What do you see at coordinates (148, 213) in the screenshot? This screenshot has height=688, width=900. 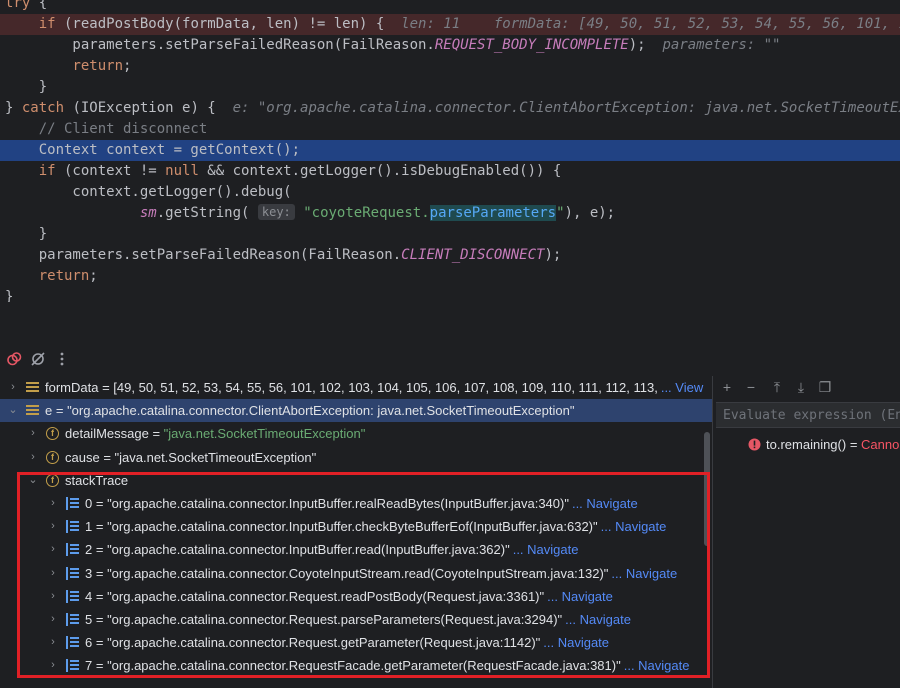 I see `code-token: sm` at bounding box center [148, 213].